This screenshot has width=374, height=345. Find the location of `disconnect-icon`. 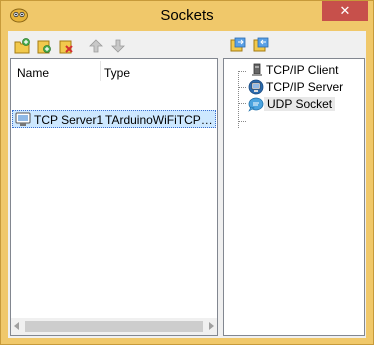

disconnect-icon is located at coordinates (261, 45).